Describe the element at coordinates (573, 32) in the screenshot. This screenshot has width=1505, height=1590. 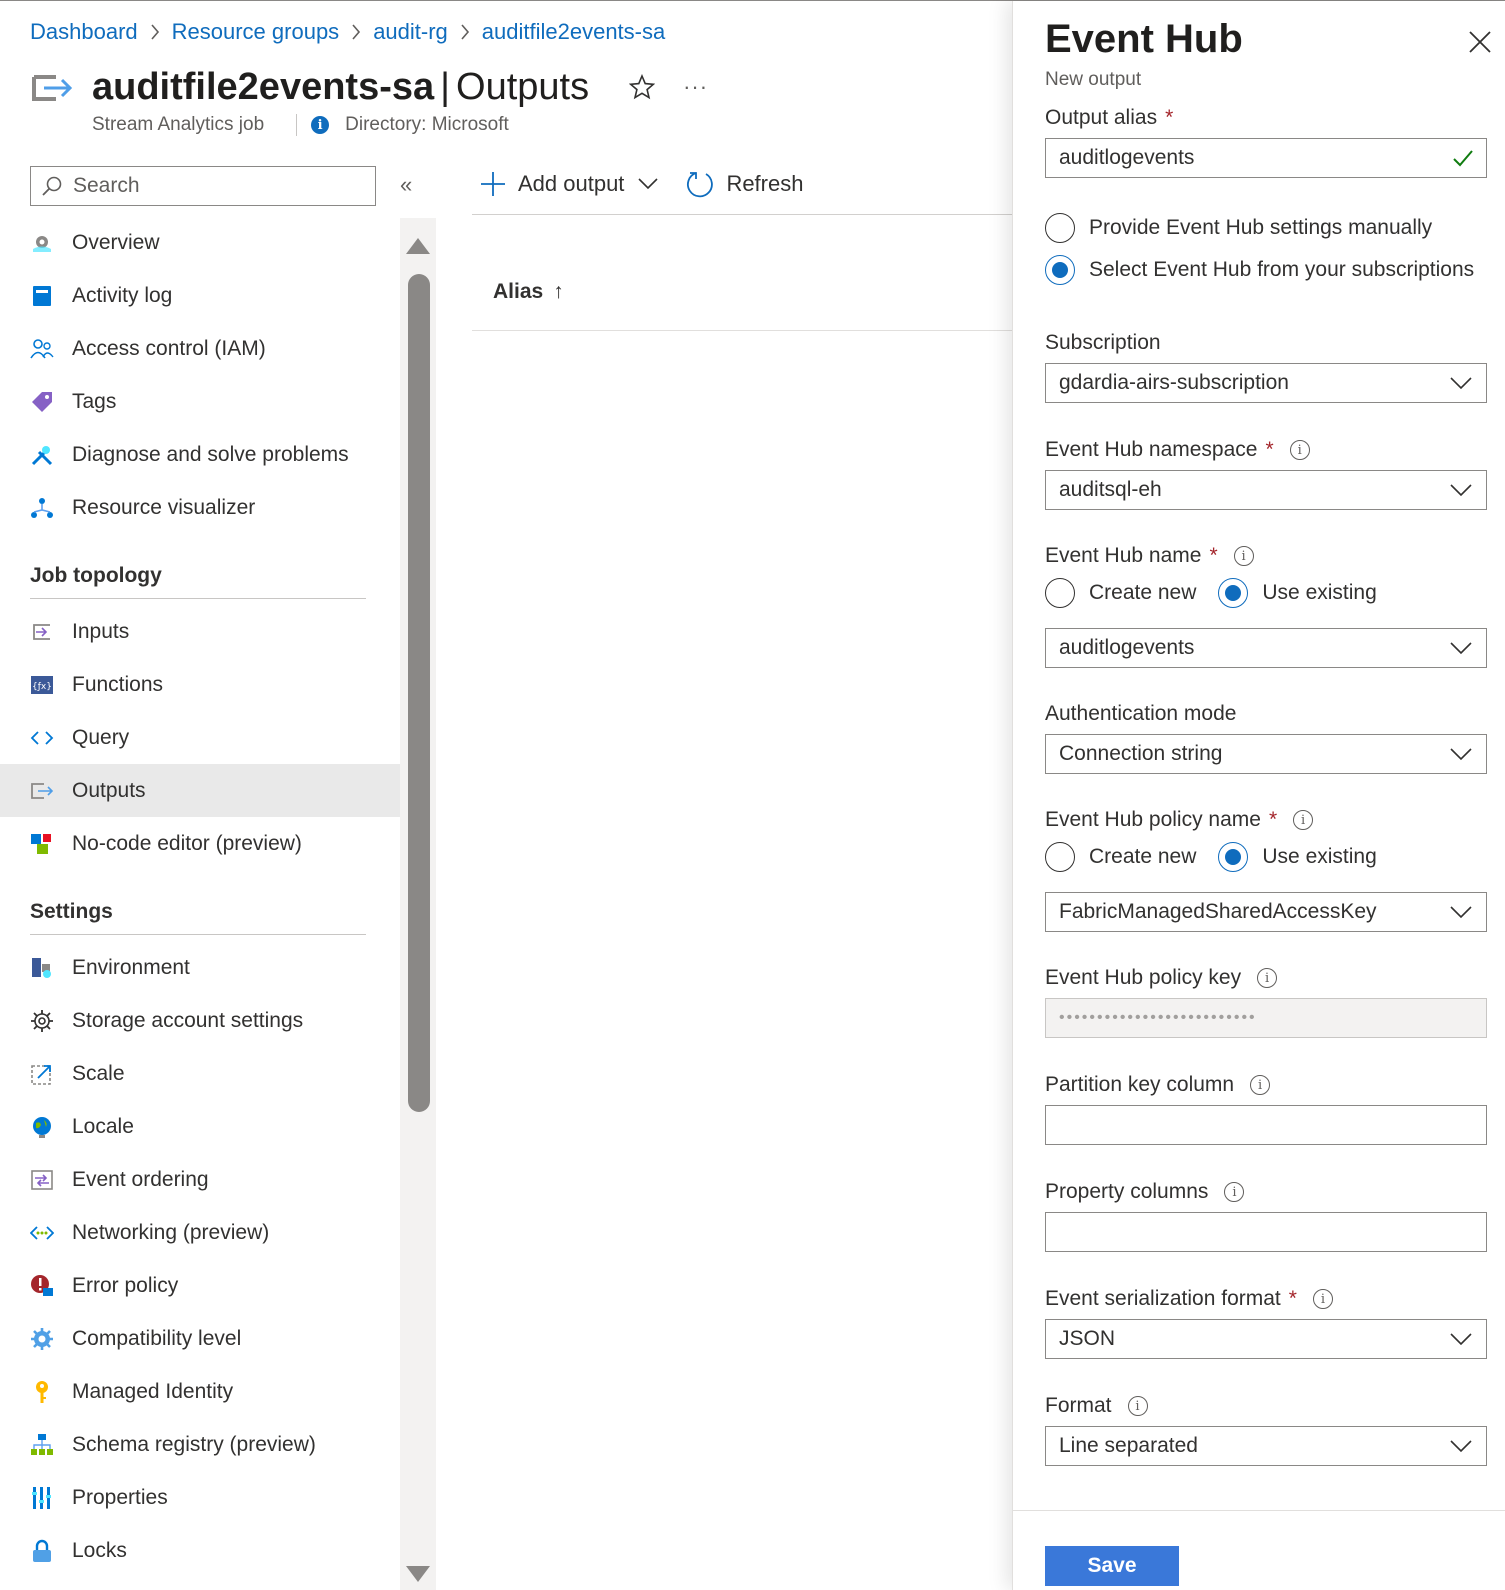
I see `breadcrumb-job: auditfile2events-sa` at that location.